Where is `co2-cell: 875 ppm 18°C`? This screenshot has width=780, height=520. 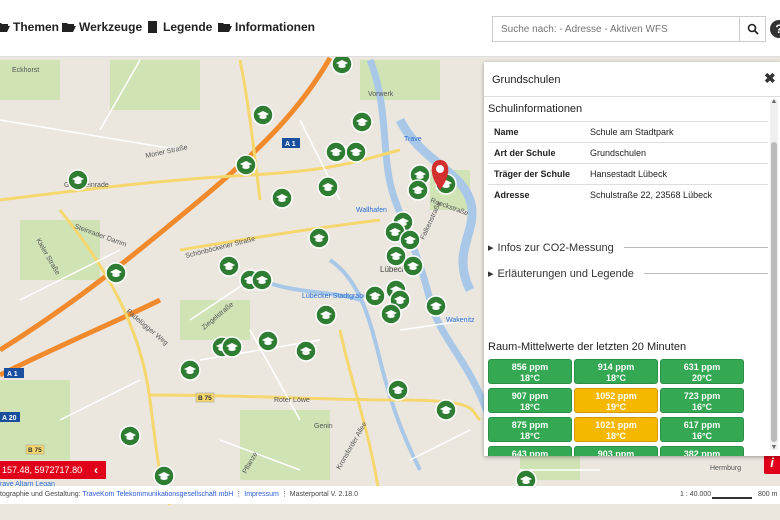 co2-cell: 875 ppm 18°C is located at coordinates (530, 429).